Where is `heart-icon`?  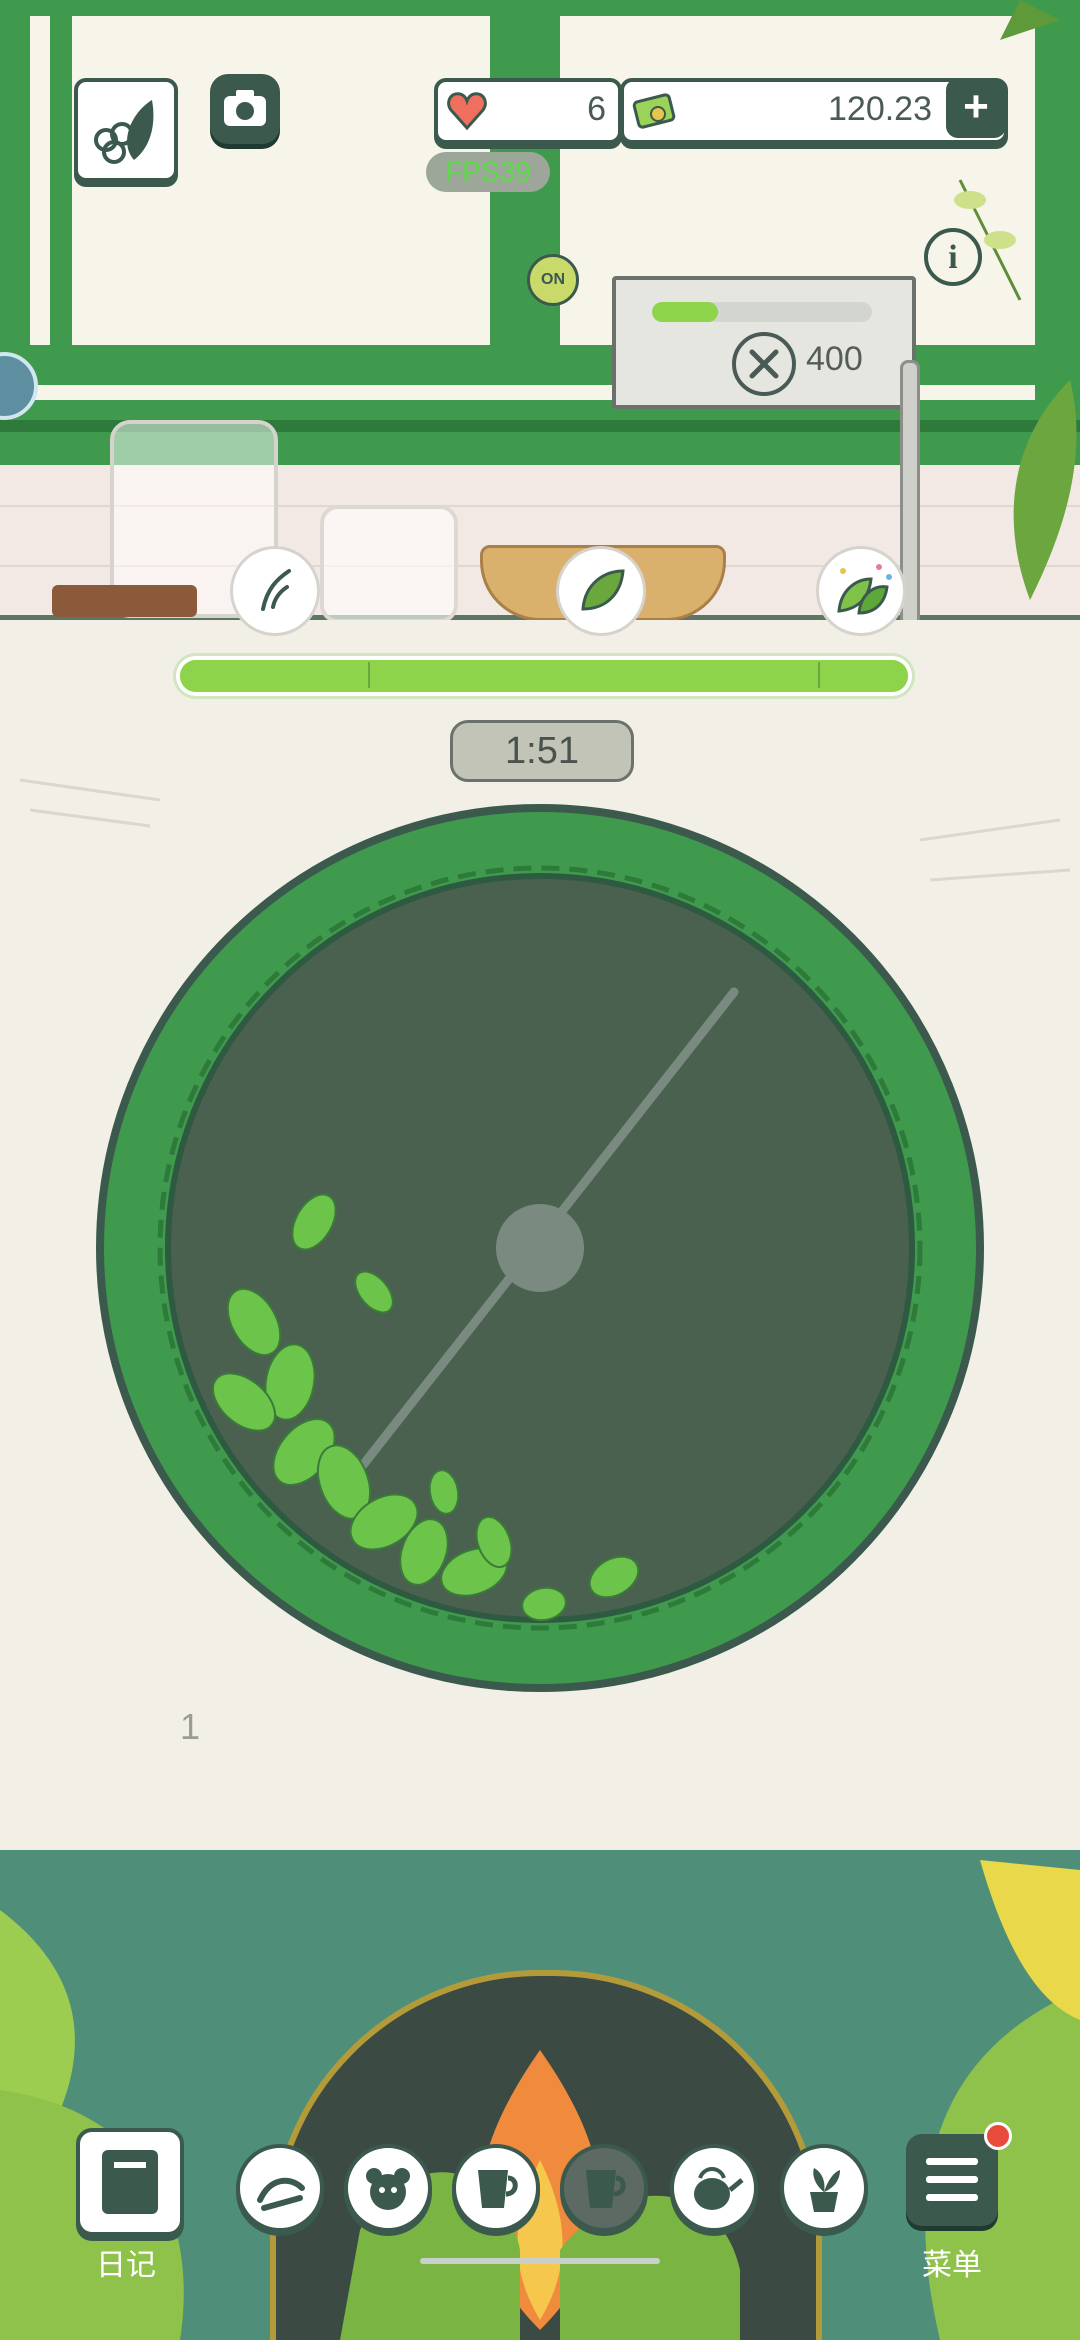
heart-icon is located at coordinates (467, 111).